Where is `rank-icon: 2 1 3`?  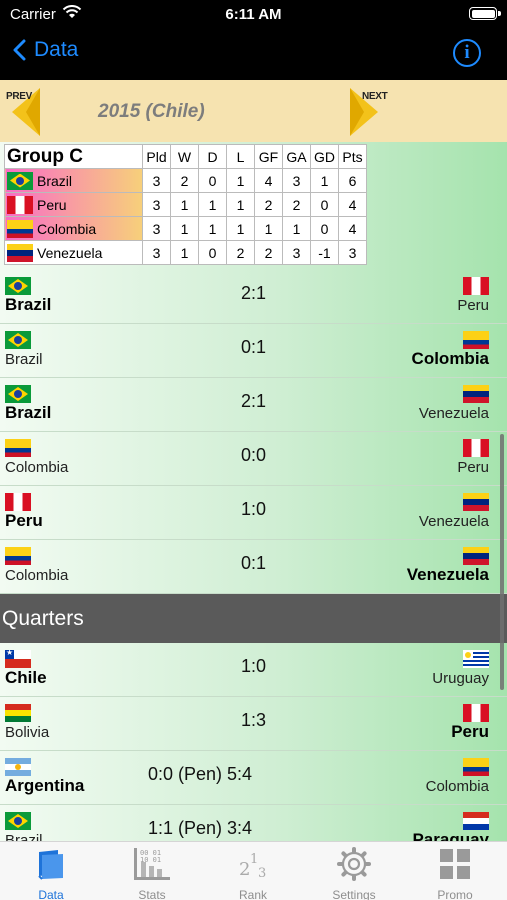 rank-icon: 2 1 3 is located at coordinates (252, 866).